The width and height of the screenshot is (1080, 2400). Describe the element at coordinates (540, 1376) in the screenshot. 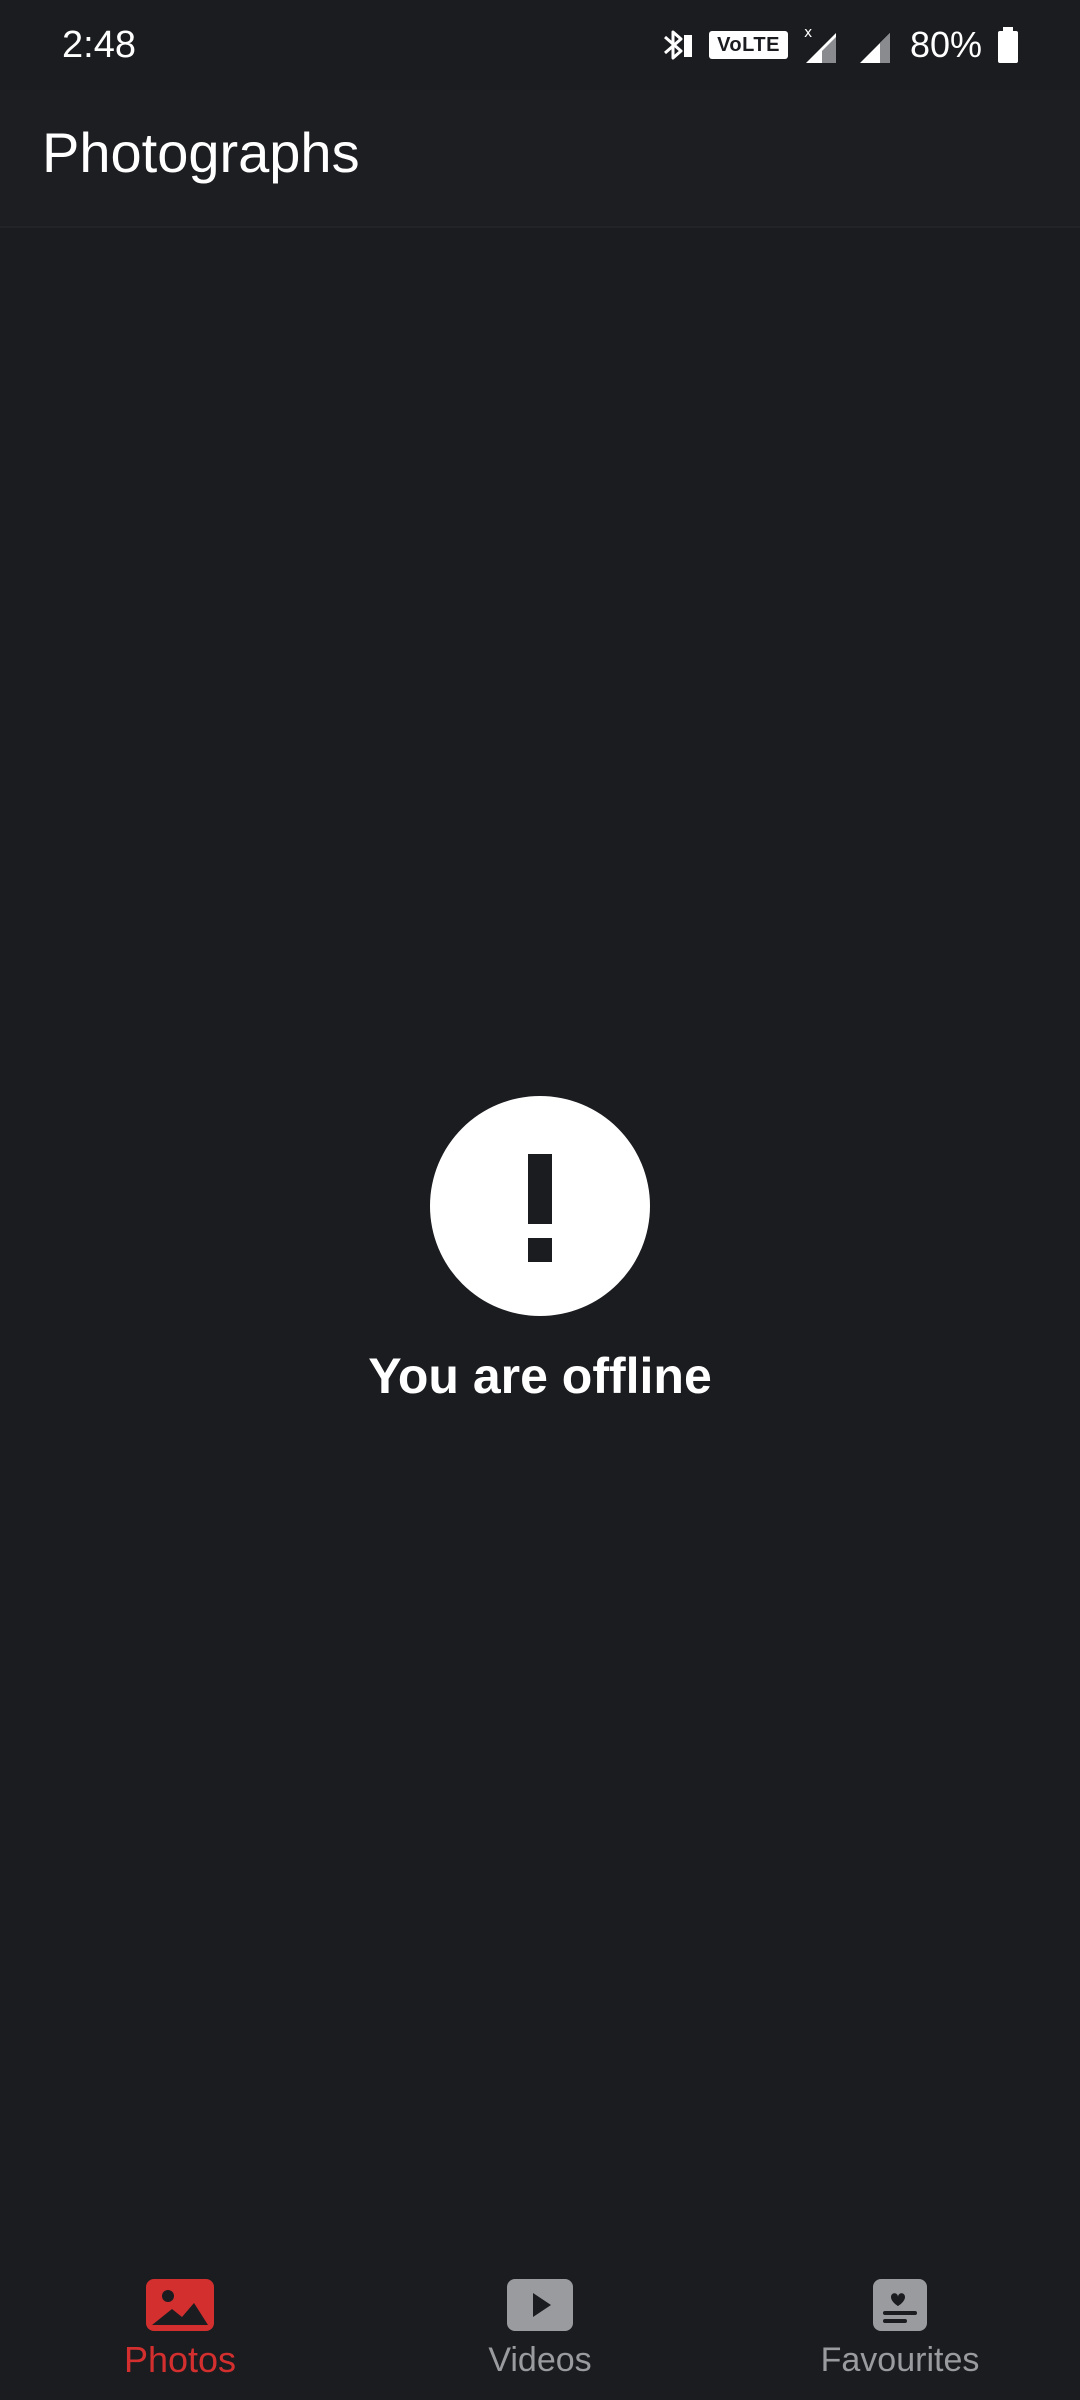

I see `offline-message: You are offline` at that location.